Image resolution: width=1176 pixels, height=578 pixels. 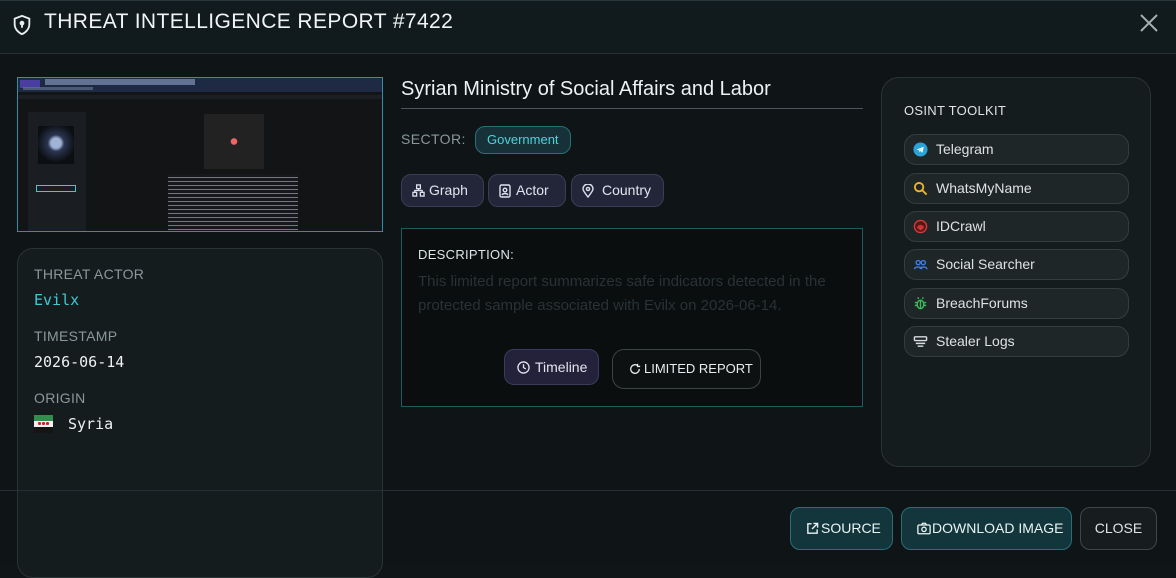 I want to click on graph-button-label: Graph, so click(x=448, y=190).